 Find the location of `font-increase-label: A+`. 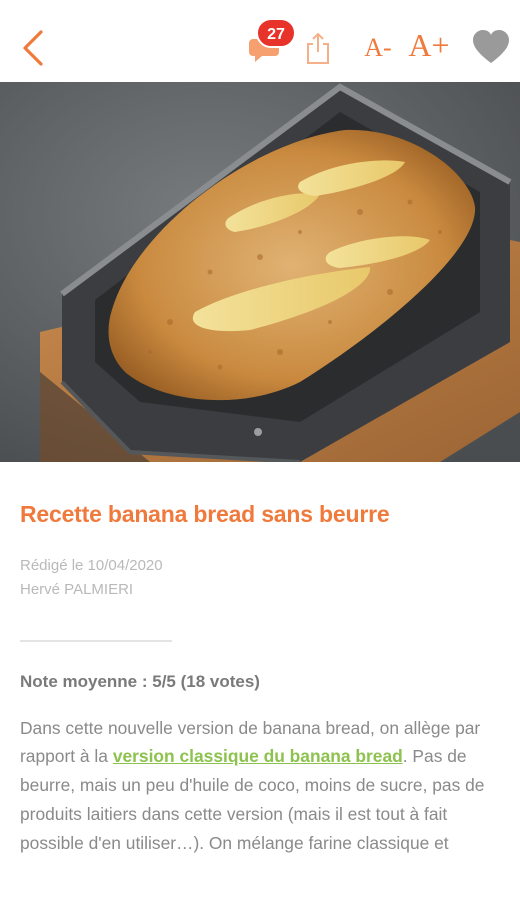

font-increase-label: A+ is located at coordinates (429, 44).